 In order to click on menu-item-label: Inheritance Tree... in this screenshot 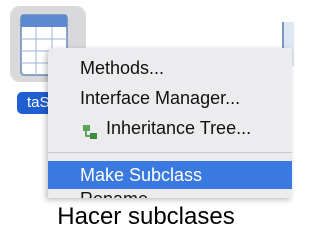, I will do `click(179, 128)`.